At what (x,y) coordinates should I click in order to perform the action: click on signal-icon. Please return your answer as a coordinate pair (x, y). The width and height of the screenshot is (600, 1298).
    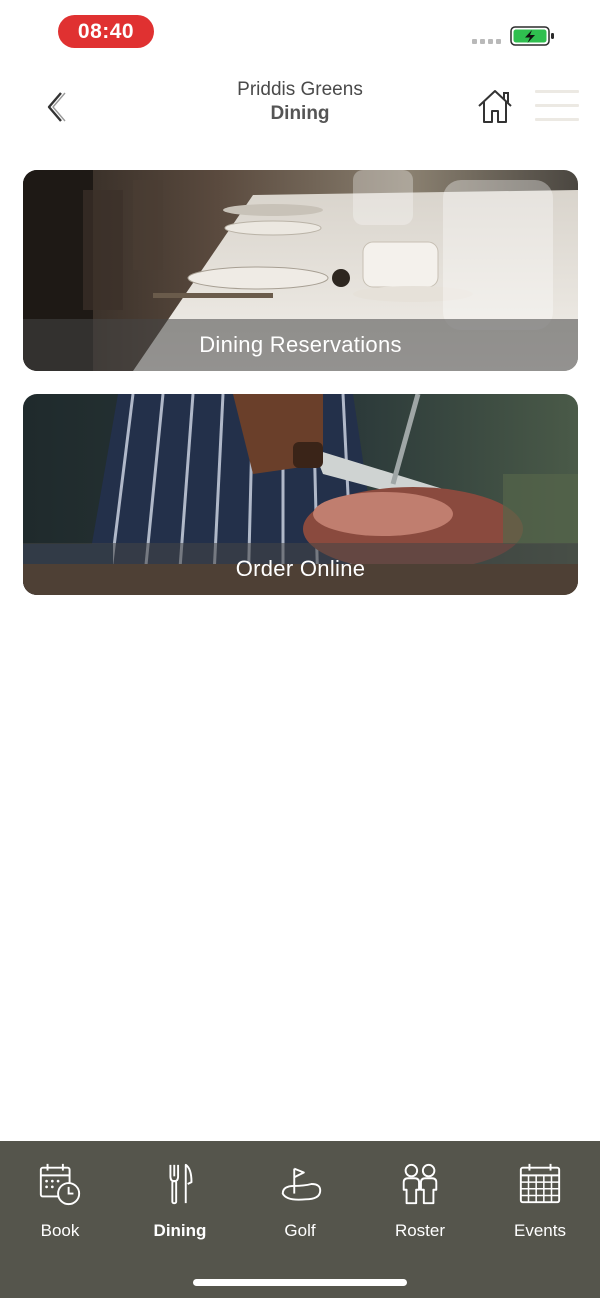
    Looking at the image, I should click on (486, 41).